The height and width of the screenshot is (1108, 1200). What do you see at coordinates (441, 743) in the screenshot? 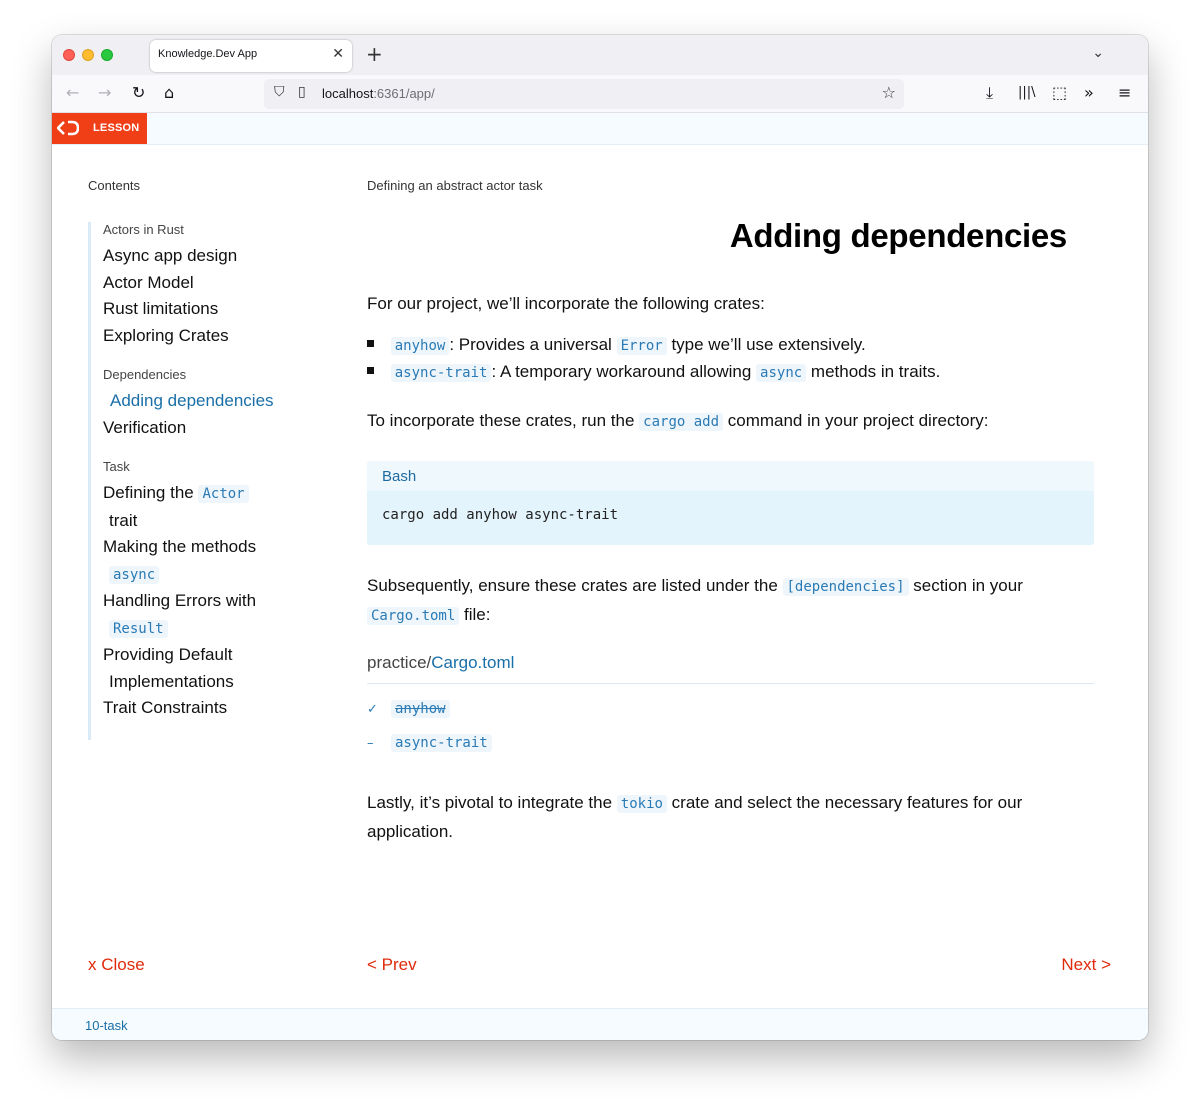
I see `dependency-name: async-trait` at bounding box center [441, 743].